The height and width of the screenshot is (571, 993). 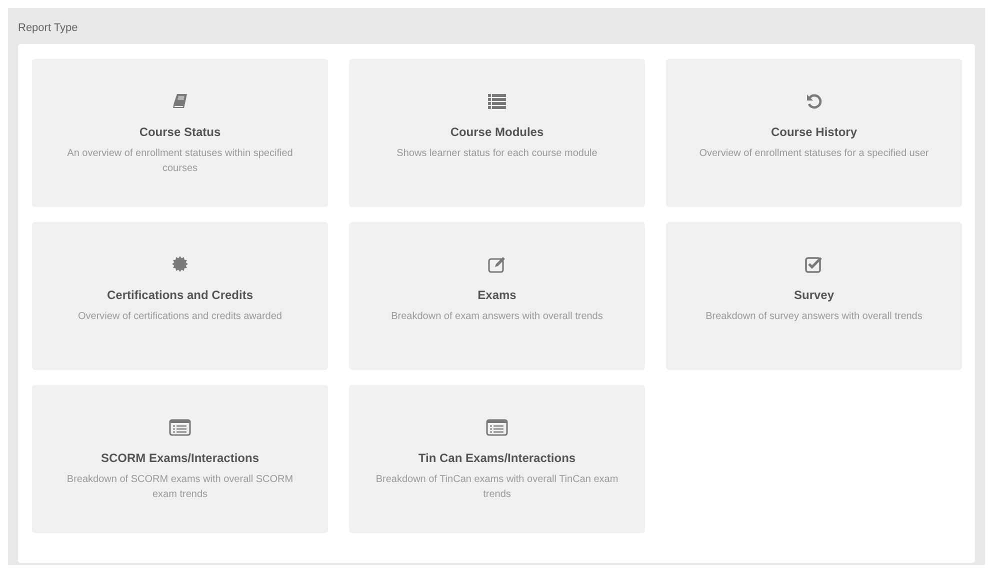 I want to click on card-title: Survey, so click(x=814, y=295).